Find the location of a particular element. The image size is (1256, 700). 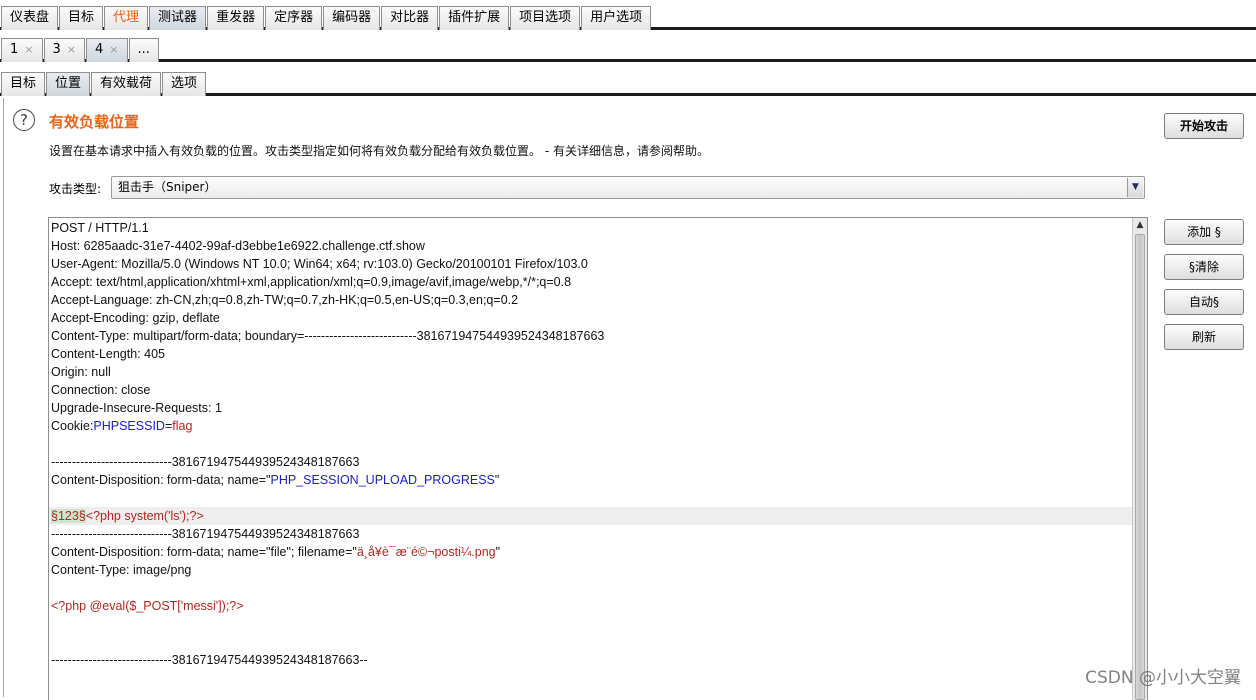

request-segment: PHP_SESSION_UPLOAD_PROGRESS is located at coordinates (382, 480).